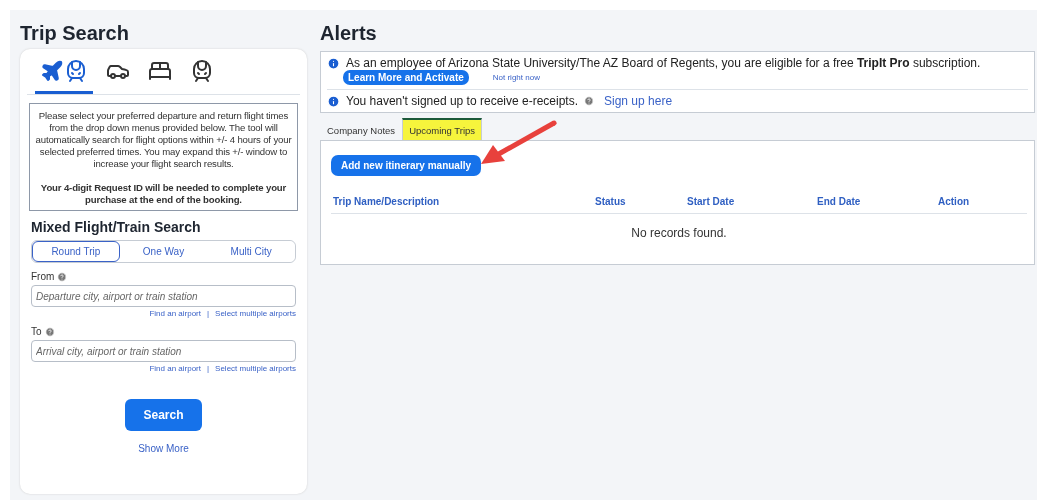 The image size is (1037, 500). What do you see at coordinates (202, 71) in the screenshot?
I see `train-icon` at bounding box center [202, 71].